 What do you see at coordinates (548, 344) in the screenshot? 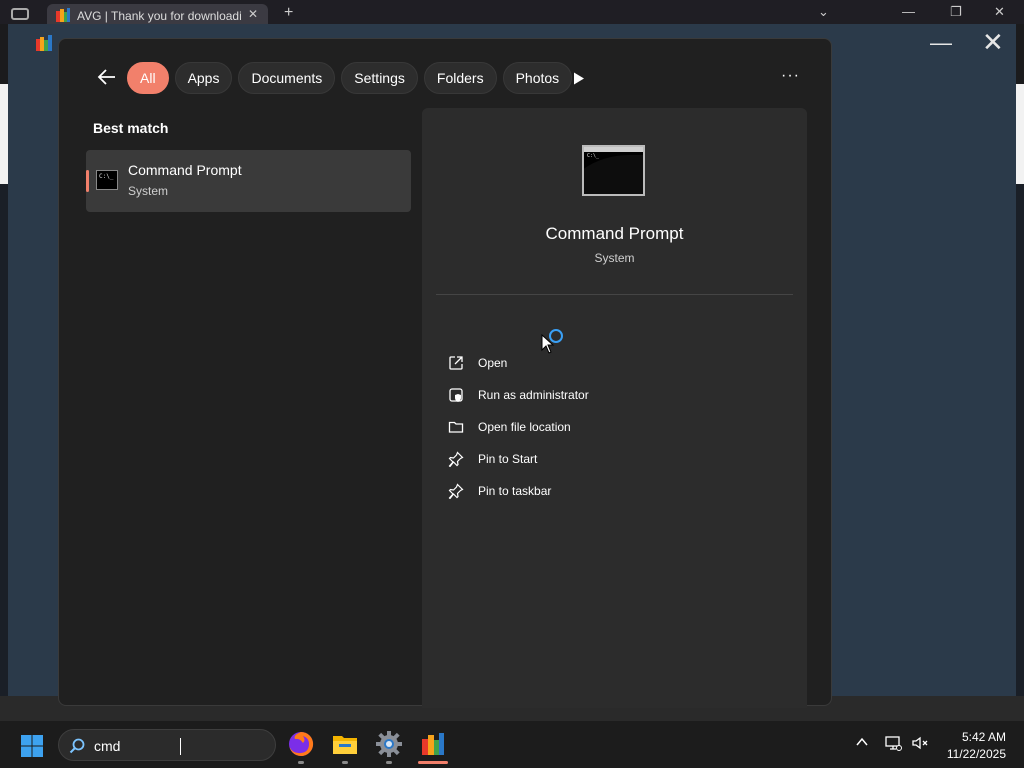
I see `mouse-cursor-icon` at bounding box center [548, 344].